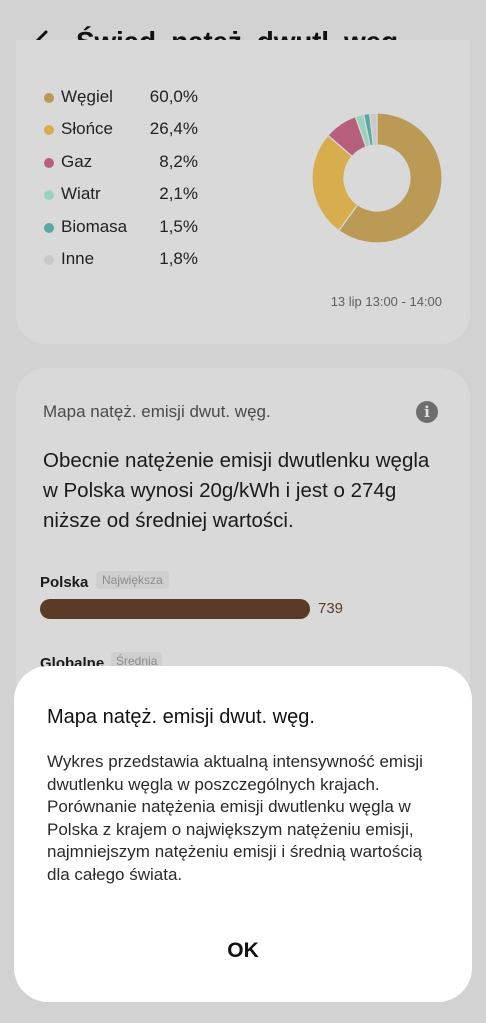 This screenshot has height=1023, width=486. Describe the element at coordinates (427, 412) in the screenshot. I see `info-icon: i` at that location.